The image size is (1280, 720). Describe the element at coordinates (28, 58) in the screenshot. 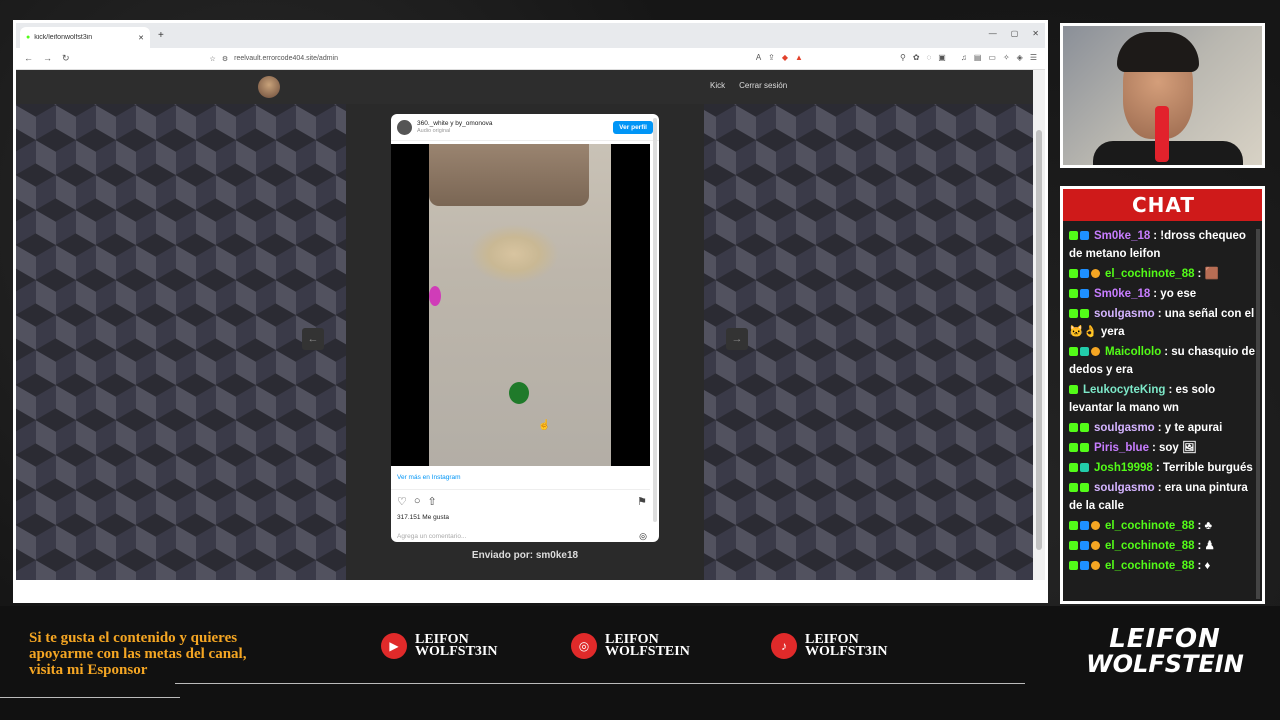

I see `back-icon: ←` at that location.